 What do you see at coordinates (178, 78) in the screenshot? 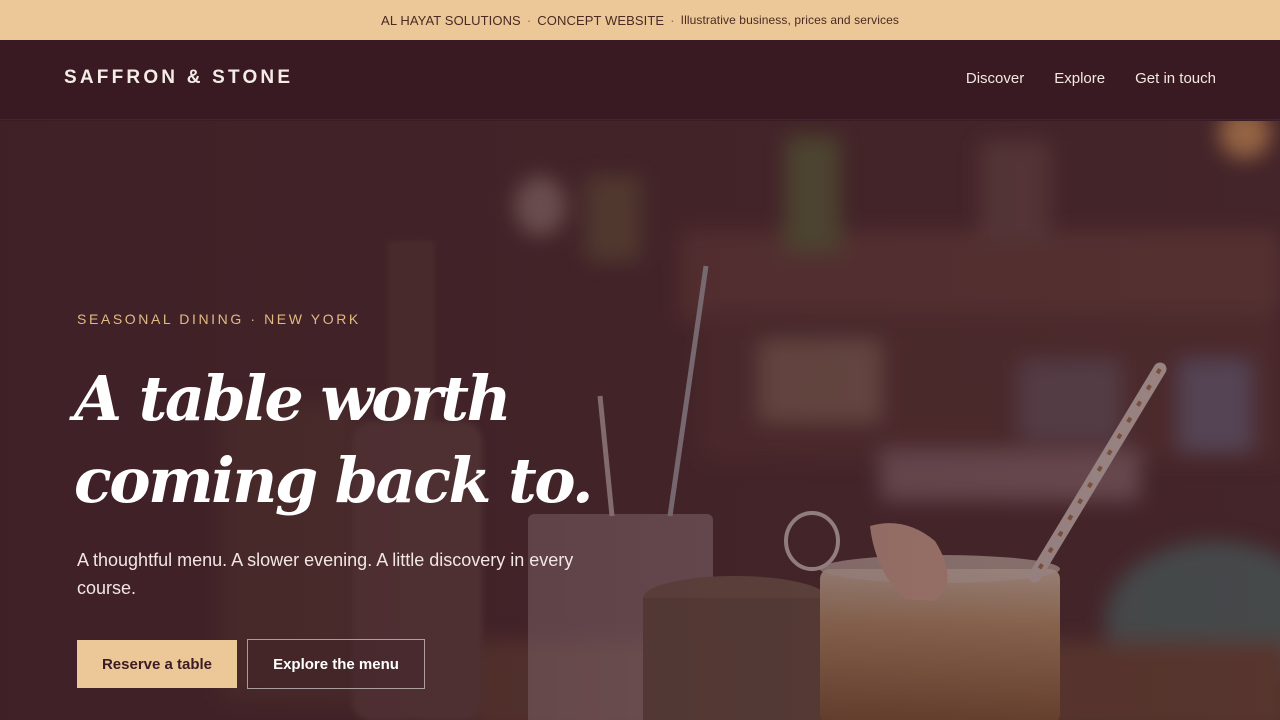
I see `brand-logo: SAFFRON & STONE` at bounding box center [178, 78].